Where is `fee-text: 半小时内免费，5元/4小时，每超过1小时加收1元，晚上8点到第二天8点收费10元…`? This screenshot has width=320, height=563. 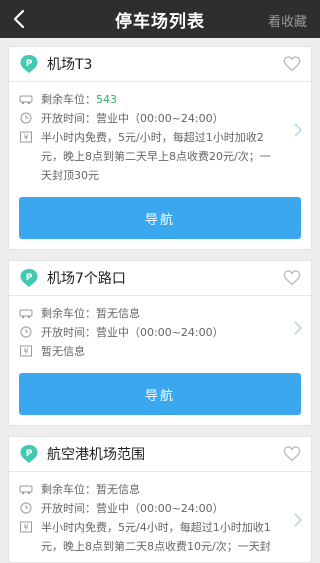
fee-text: 半小时内免费，5元/4小时，每超过1小时加收1元，晚上8点到第二天8点收费10元… is located at coordinates (156, 537).